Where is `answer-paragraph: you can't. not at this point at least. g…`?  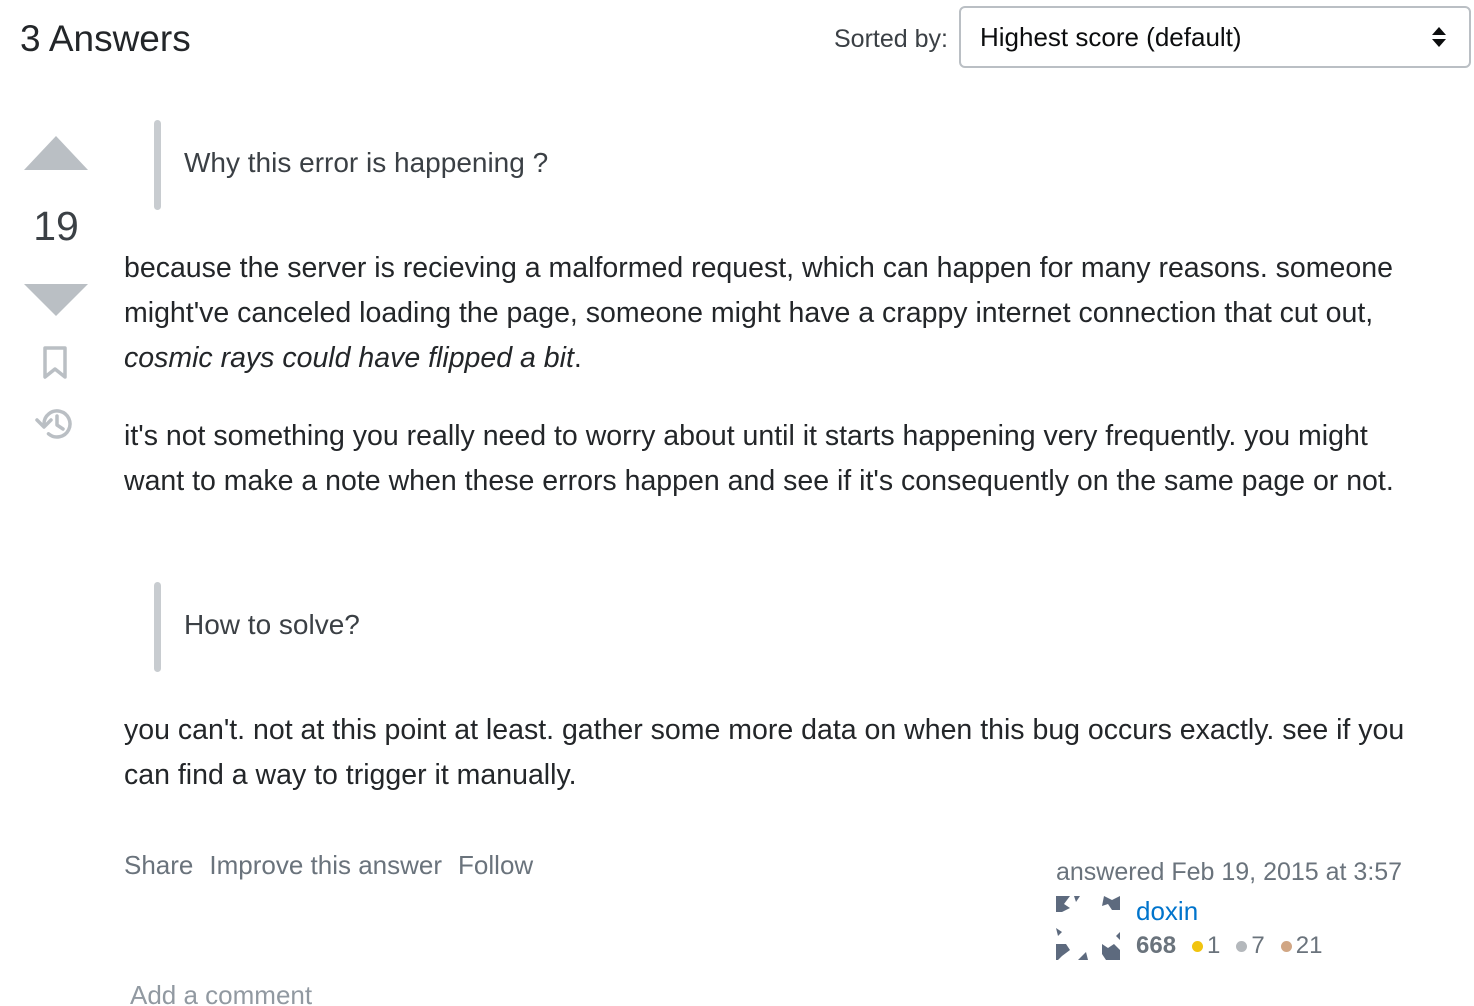 answer-paragraph: you can't. not at this point at least. g… is located at coordinates (764, 752).